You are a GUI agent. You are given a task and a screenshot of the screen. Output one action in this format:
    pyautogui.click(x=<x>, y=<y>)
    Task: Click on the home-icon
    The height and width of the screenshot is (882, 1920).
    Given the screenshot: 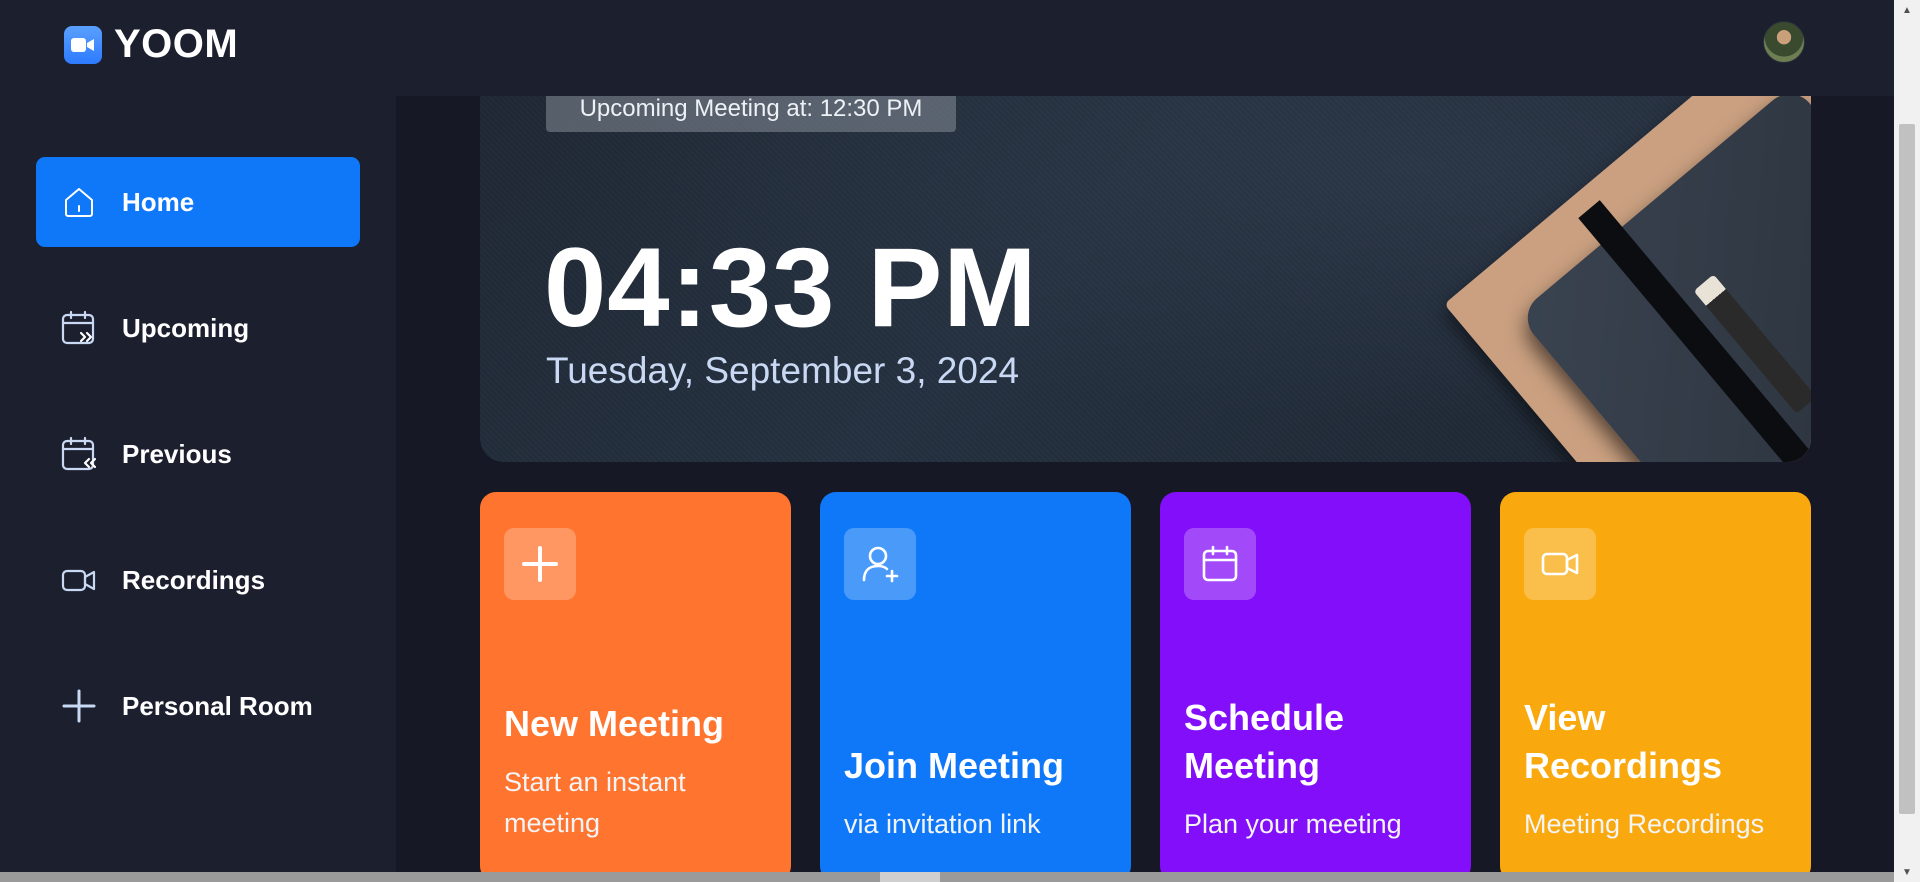 What is the action you would take?
    pyautogui.click(x=79, y=202)
    